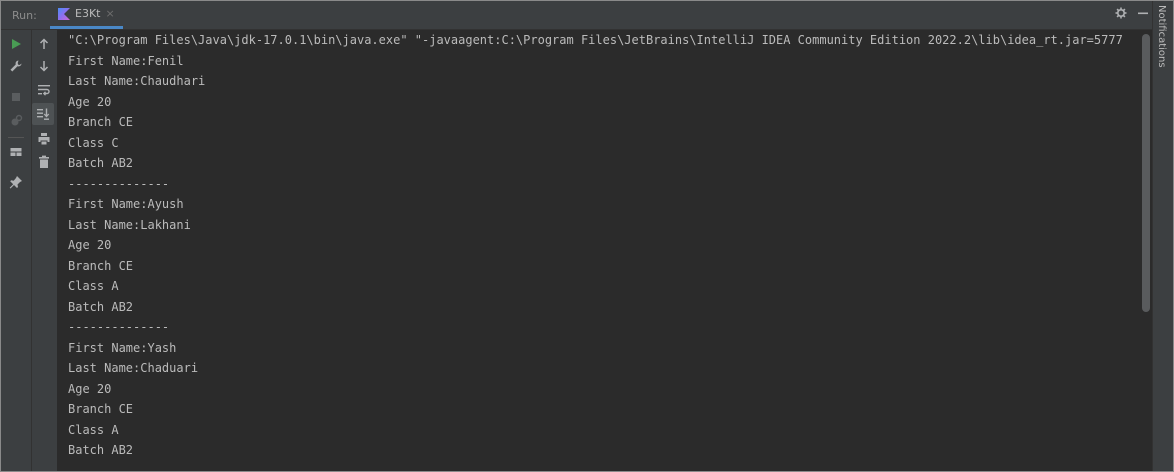  I want to click on settings-gear-icon, so click(1121, 15).